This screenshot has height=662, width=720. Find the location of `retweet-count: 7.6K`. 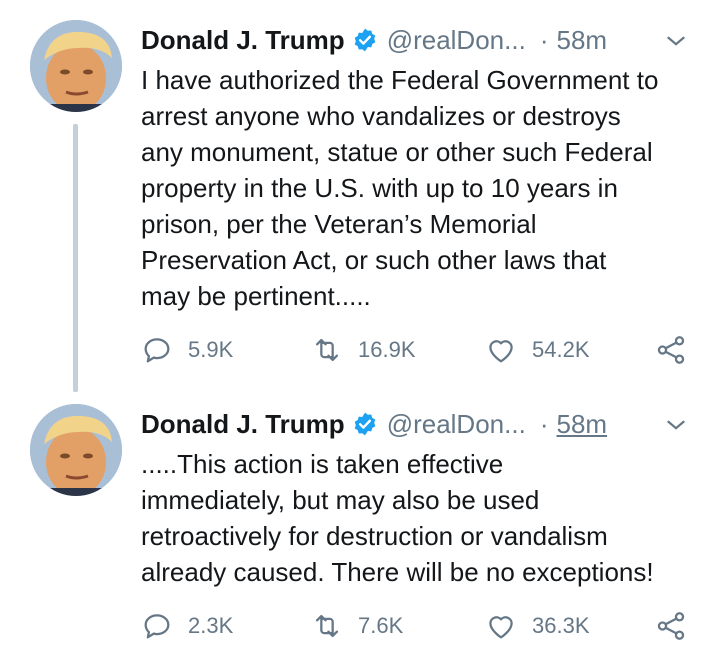

retweet-count: 7.6K is located at coordinates (381, 625).